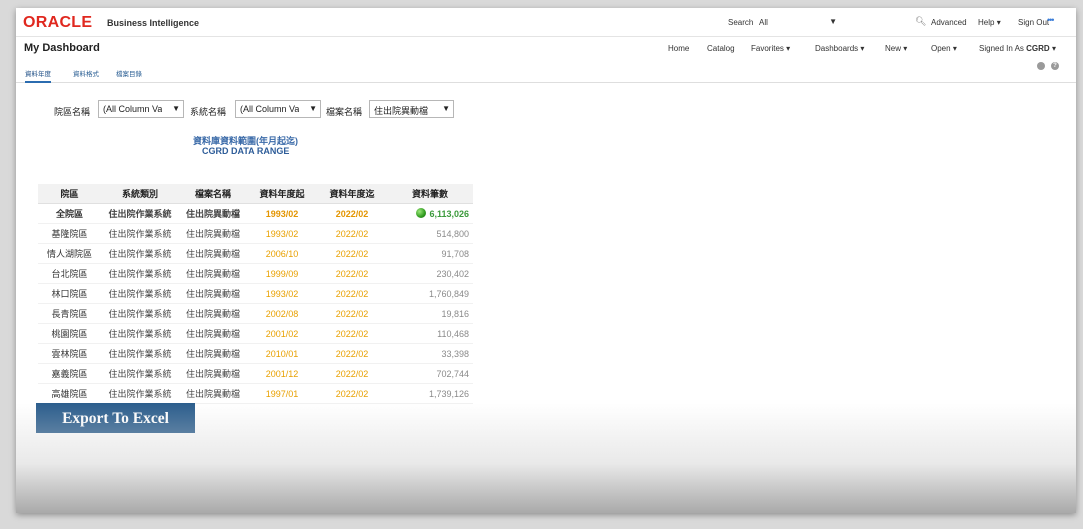  I want to click on table-row: 林口院區 住出院作業系統 住出院異動檔 1993/02 2022/02 1,760,849, so click(255, 293).